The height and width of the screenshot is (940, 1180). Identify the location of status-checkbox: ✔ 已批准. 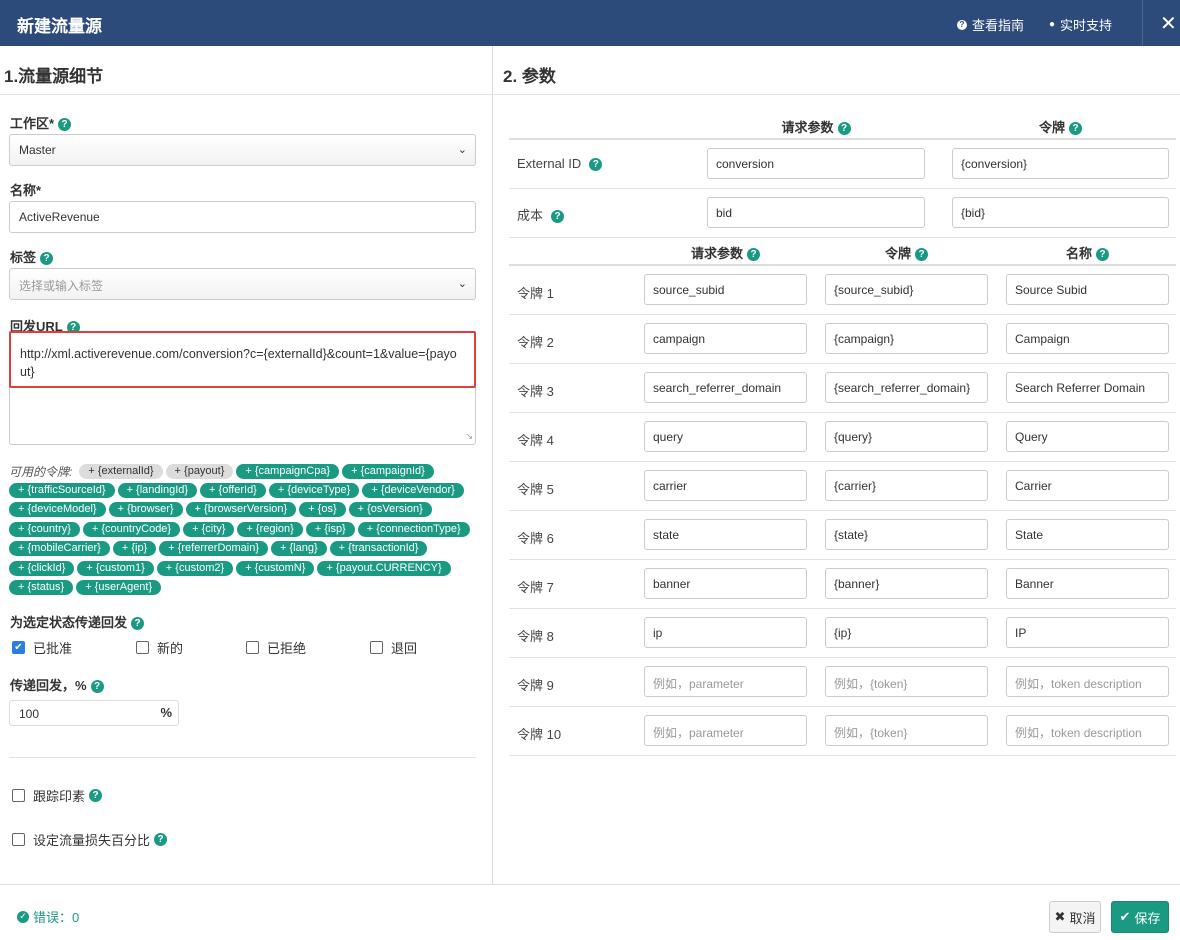
(42, 647).